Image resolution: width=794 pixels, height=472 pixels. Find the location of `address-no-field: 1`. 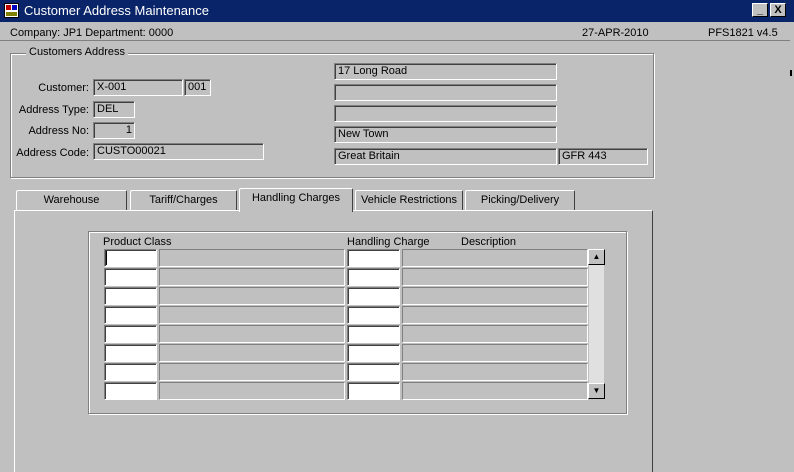

address-no-field: 1 is located at coordinates (114, 130).